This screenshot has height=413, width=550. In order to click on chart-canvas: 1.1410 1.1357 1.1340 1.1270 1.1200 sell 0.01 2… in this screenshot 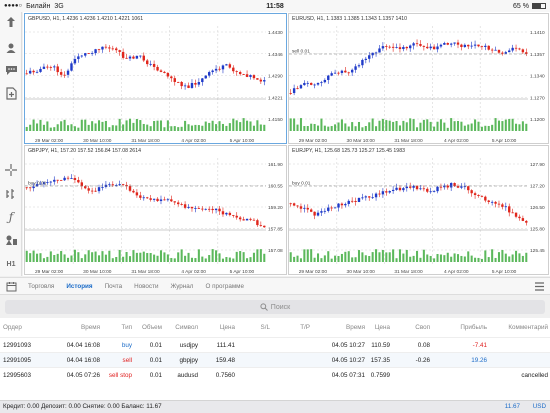, I will do `click(419, 79)`.